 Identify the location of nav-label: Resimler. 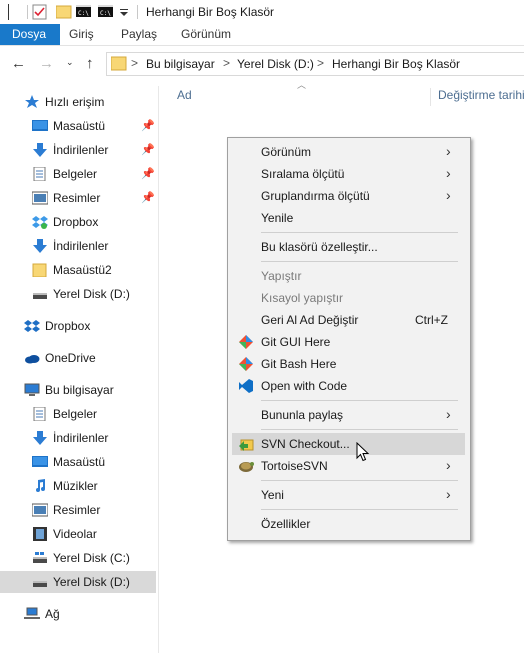
(77, 510).